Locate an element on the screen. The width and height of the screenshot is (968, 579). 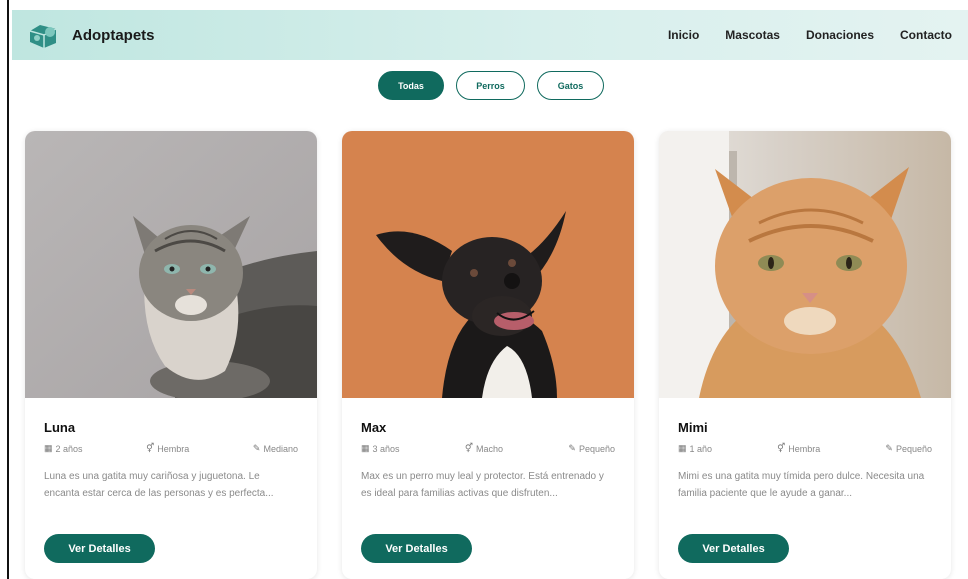
pet-age: ▦ 2 años is located at coordinates (63, 448).